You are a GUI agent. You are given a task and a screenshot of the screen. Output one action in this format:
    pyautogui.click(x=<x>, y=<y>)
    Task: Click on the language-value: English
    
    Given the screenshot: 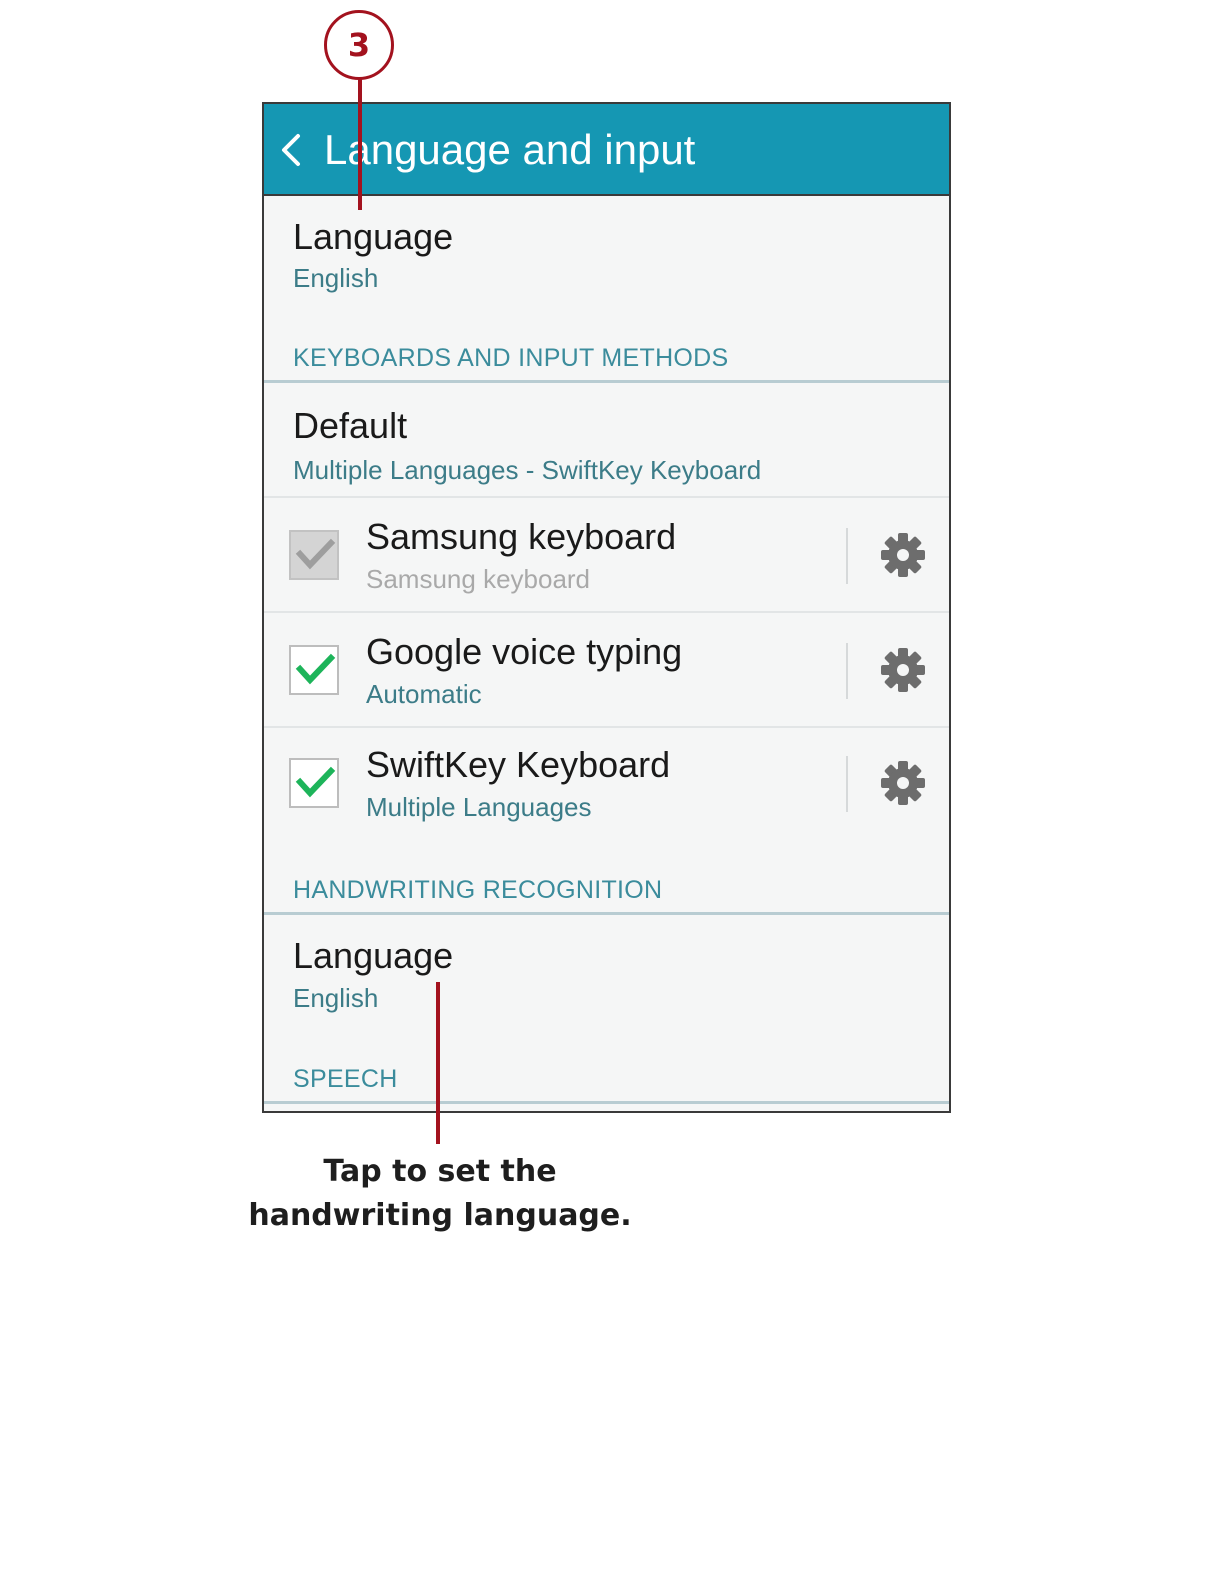 What is the action you would take?
    pyautogui.click(x=336, y=278)
    